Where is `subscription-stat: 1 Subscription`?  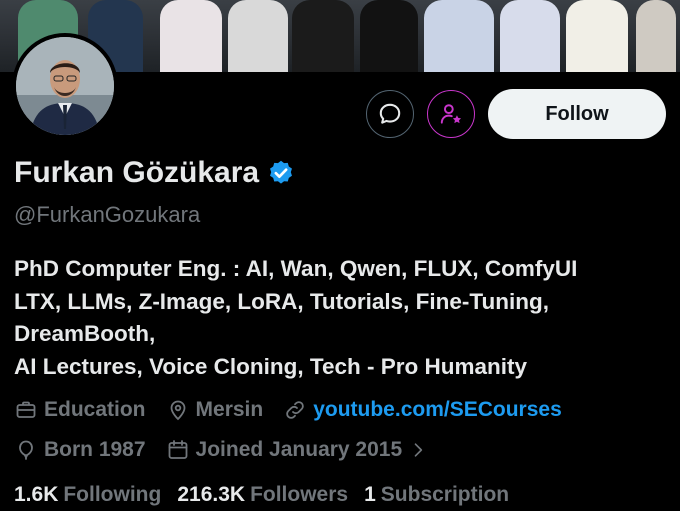
subscription-stat: 1 Subscription is located at coordinates (436, 495).